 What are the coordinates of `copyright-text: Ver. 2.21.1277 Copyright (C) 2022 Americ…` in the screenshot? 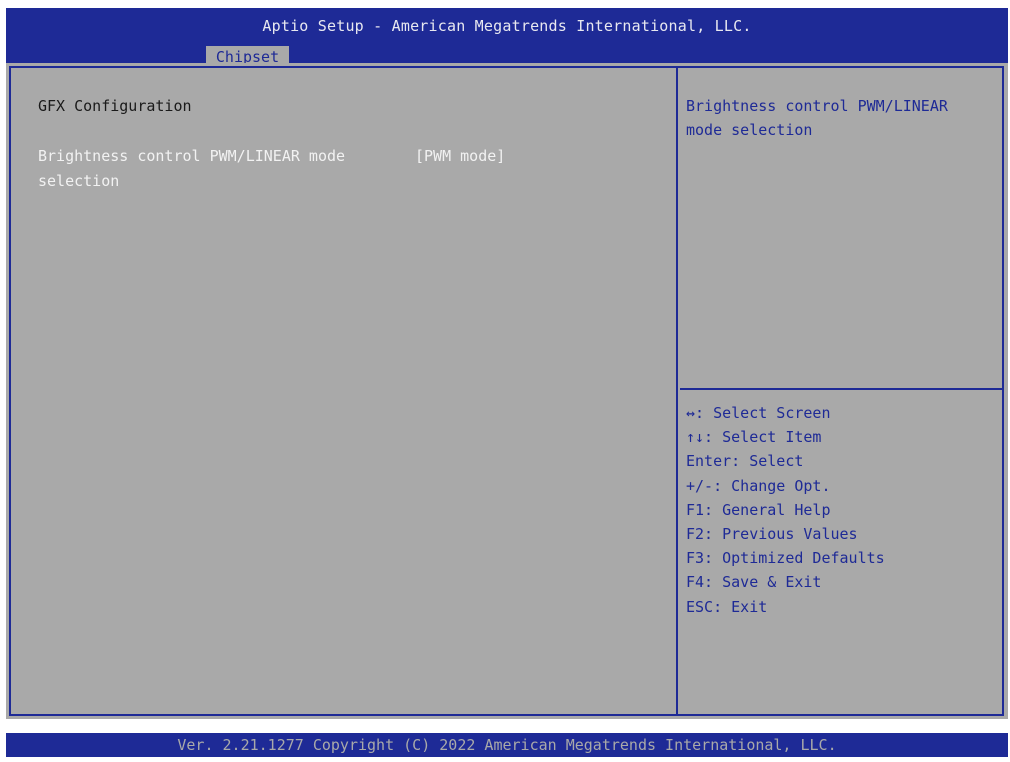 It's located at (507, 745).